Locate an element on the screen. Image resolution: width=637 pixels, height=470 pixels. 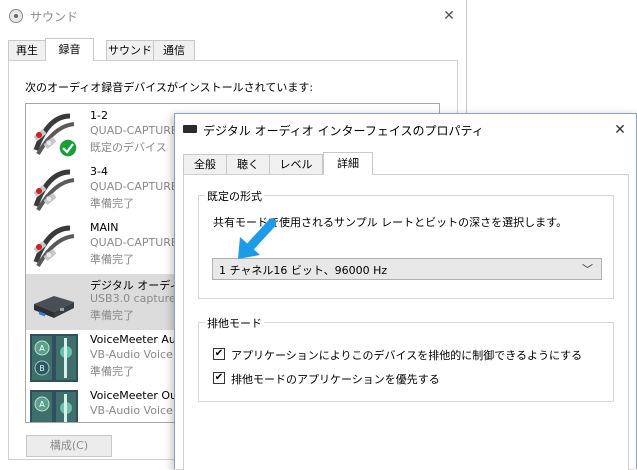
device-name: 3-4 is located at coordinates (99, 171).